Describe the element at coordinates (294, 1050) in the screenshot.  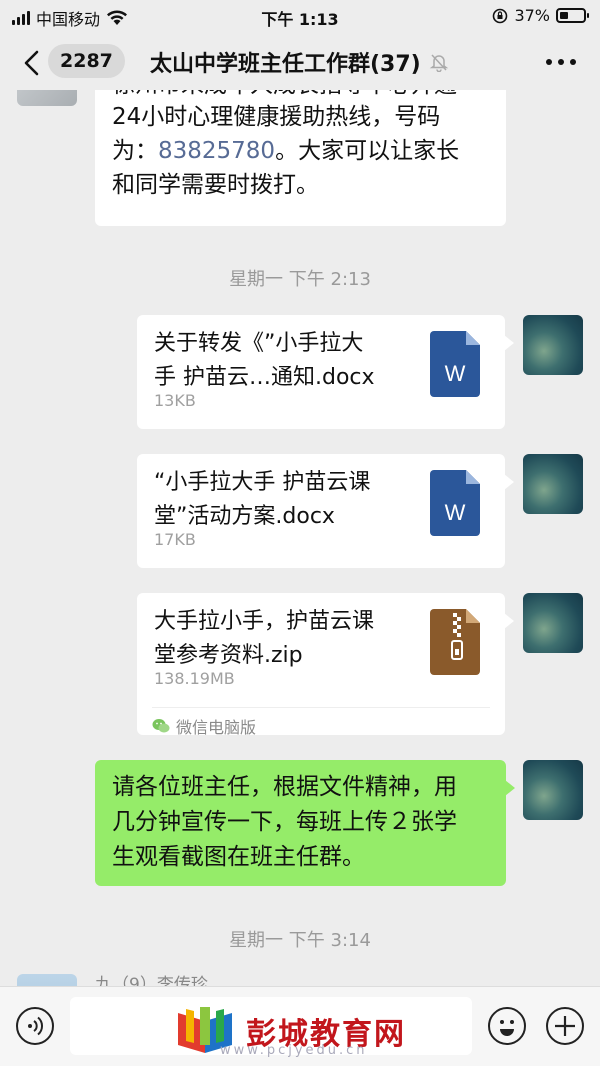
I see `watermark-url: www.pcjyedu.cn` at that location.